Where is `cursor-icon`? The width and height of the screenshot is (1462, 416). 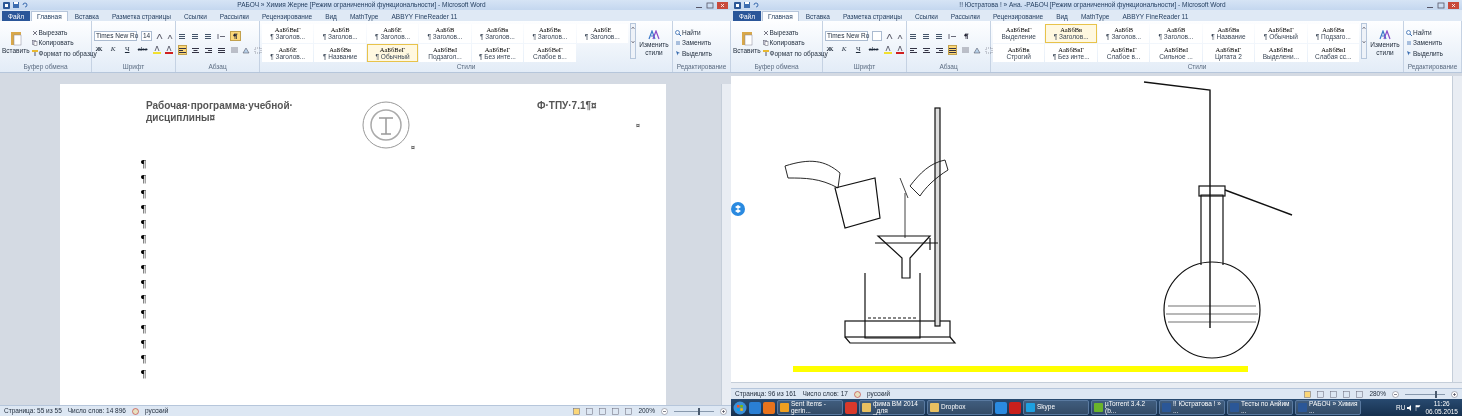 cursor-icon is located at coordinates (1409, 53).